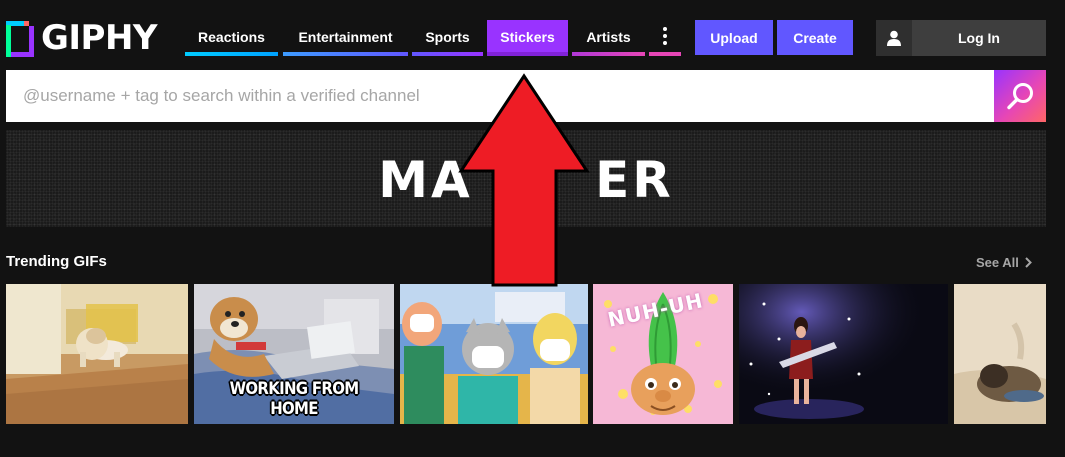  I want to click on nav-stickers: Stickers, so click(527, 38).